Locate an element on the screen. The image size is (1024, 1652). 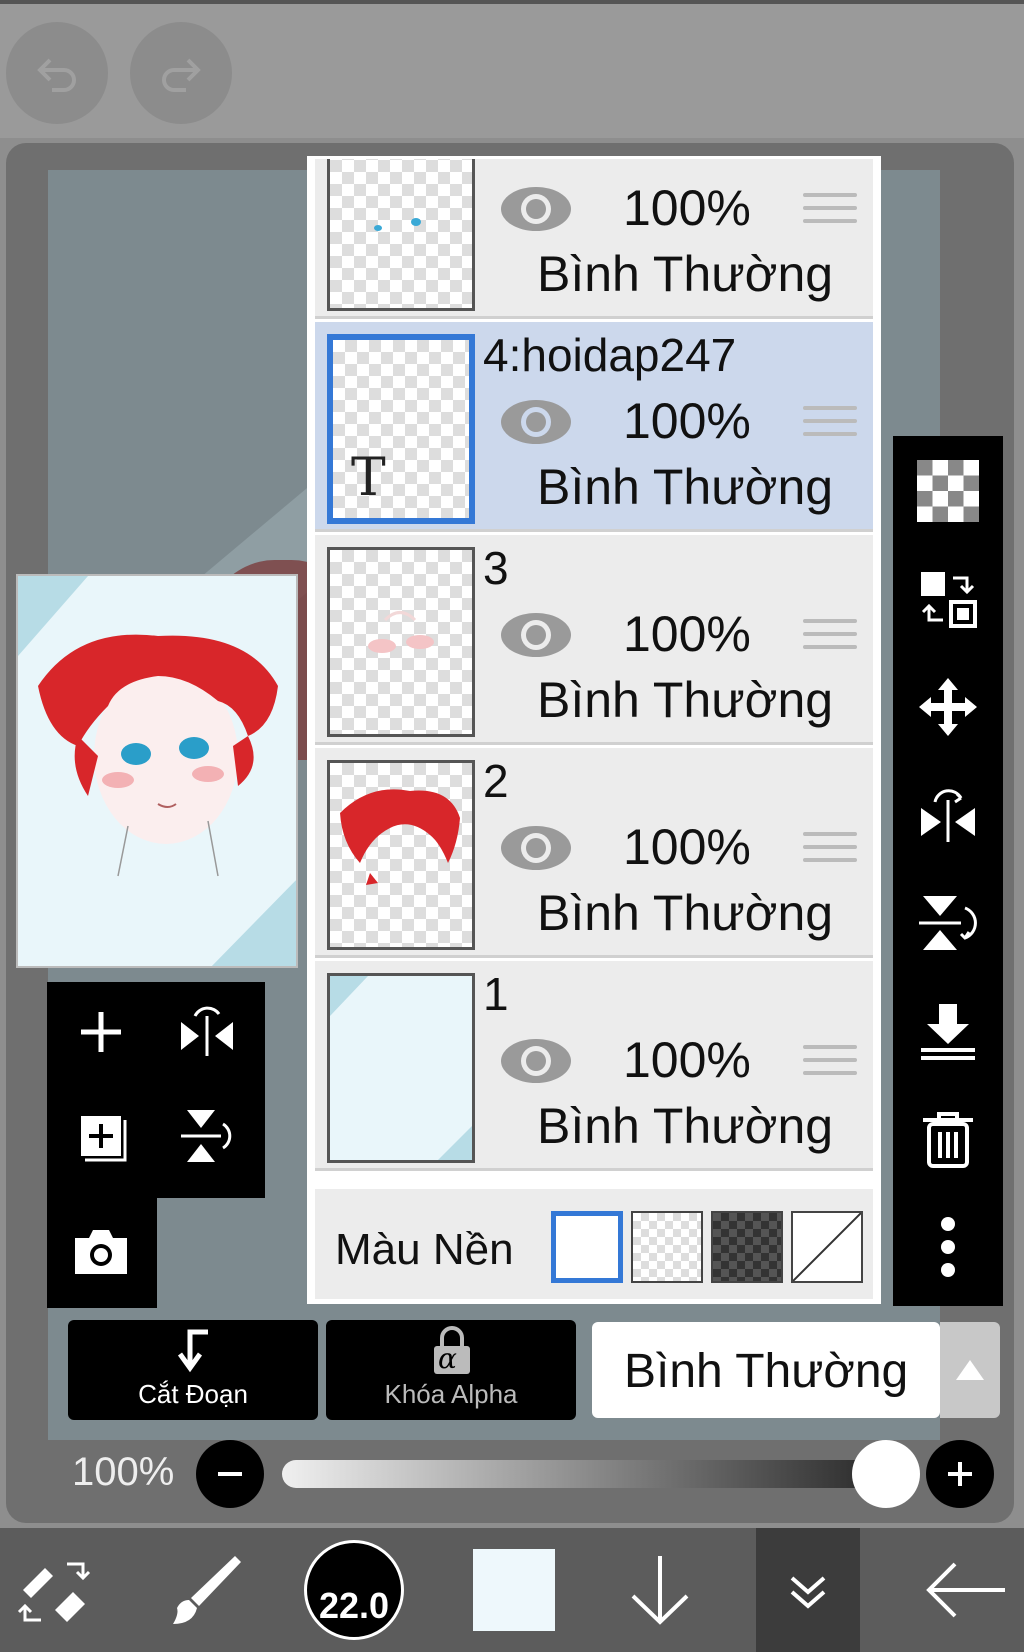
opacity-increase-button is located at coordinates (960, 1474).